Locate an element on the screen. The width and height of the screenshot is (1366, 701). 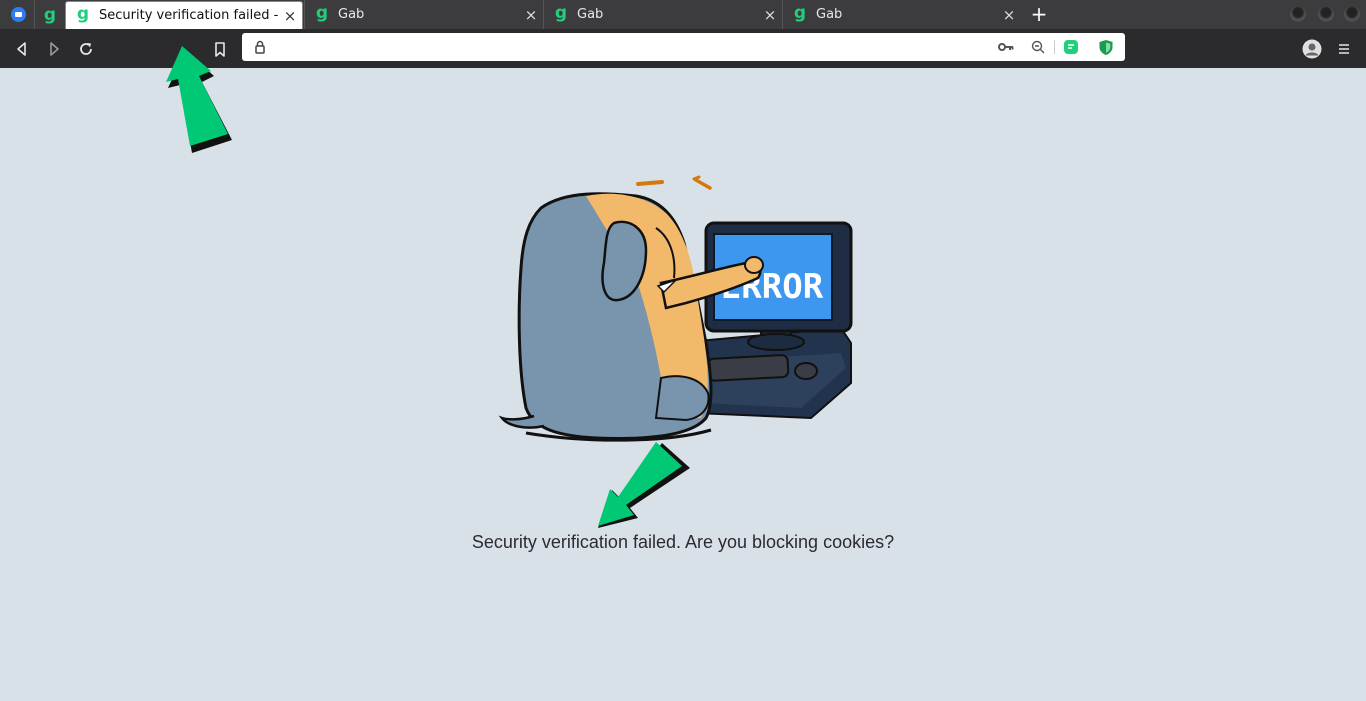
back-button is located at coordinates (22, 49).